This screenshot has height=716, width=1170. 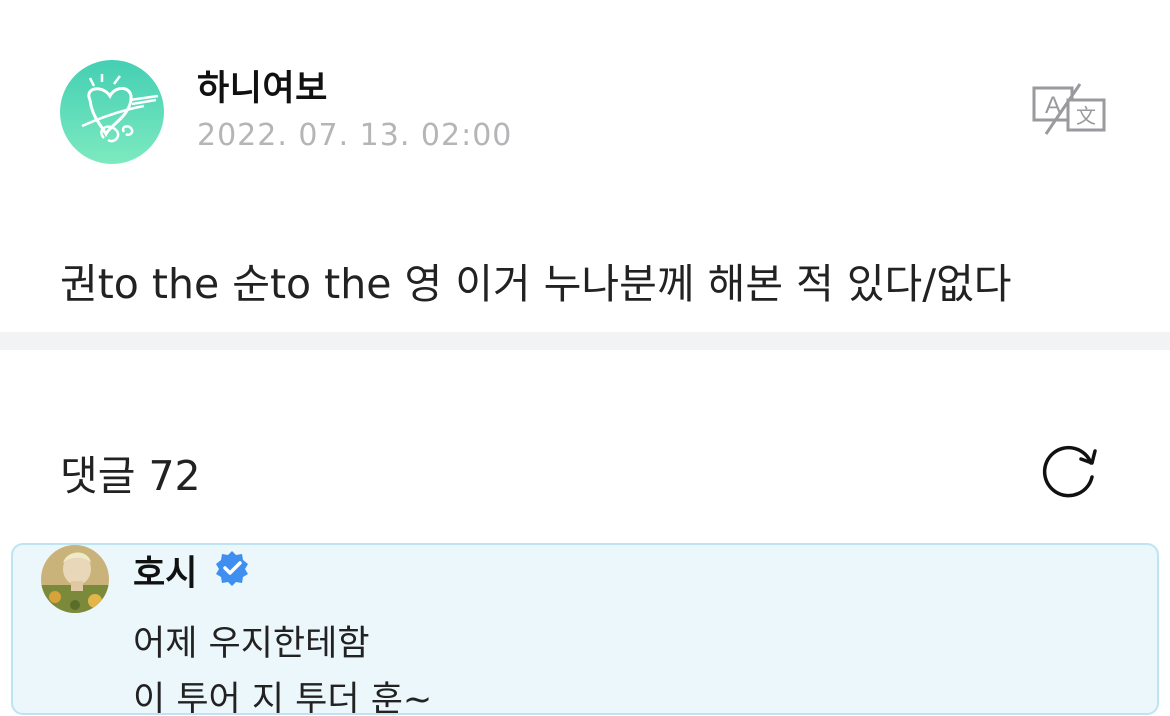 I want to click on translate-button: A 文, so click(x=1068, y=108).